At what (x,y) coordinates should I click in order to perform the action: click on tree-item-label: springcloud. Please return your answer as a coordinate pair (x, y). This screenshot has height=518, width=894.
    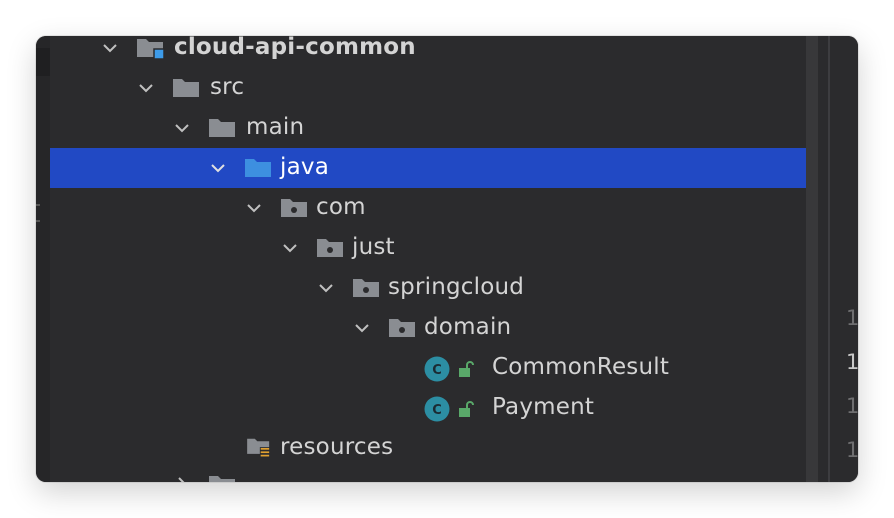
    Looking at the image, I should click on (456, 287).